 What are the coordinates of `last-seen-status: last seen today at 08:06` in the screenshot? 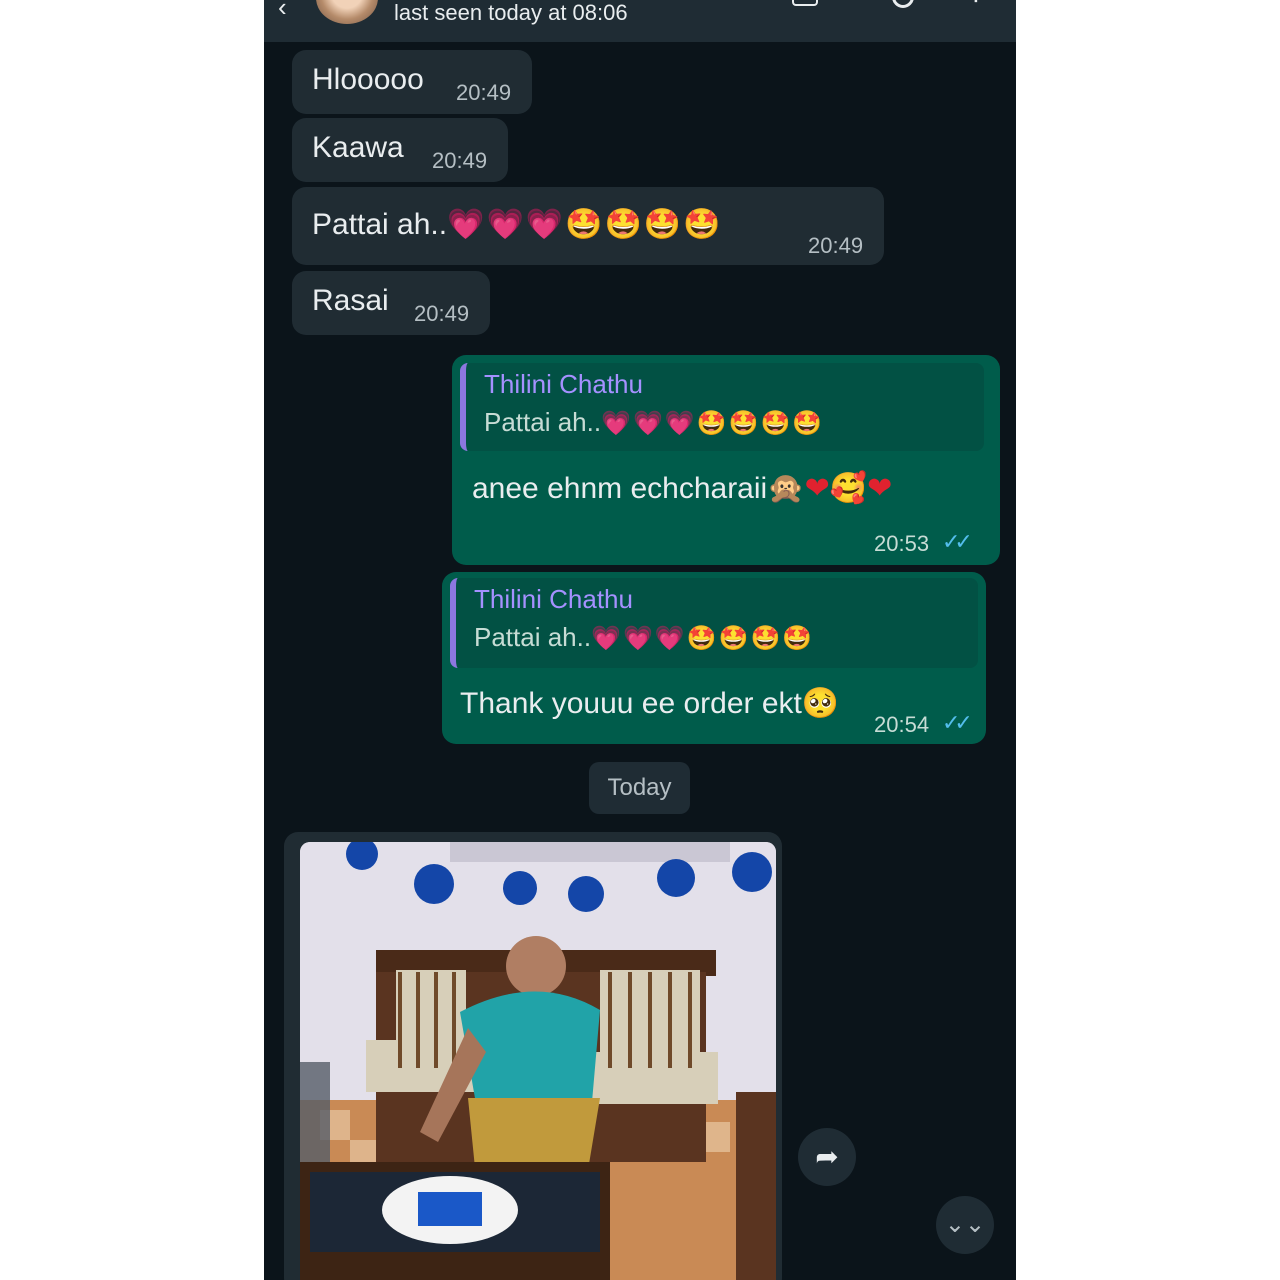 It's located at (511, 12).